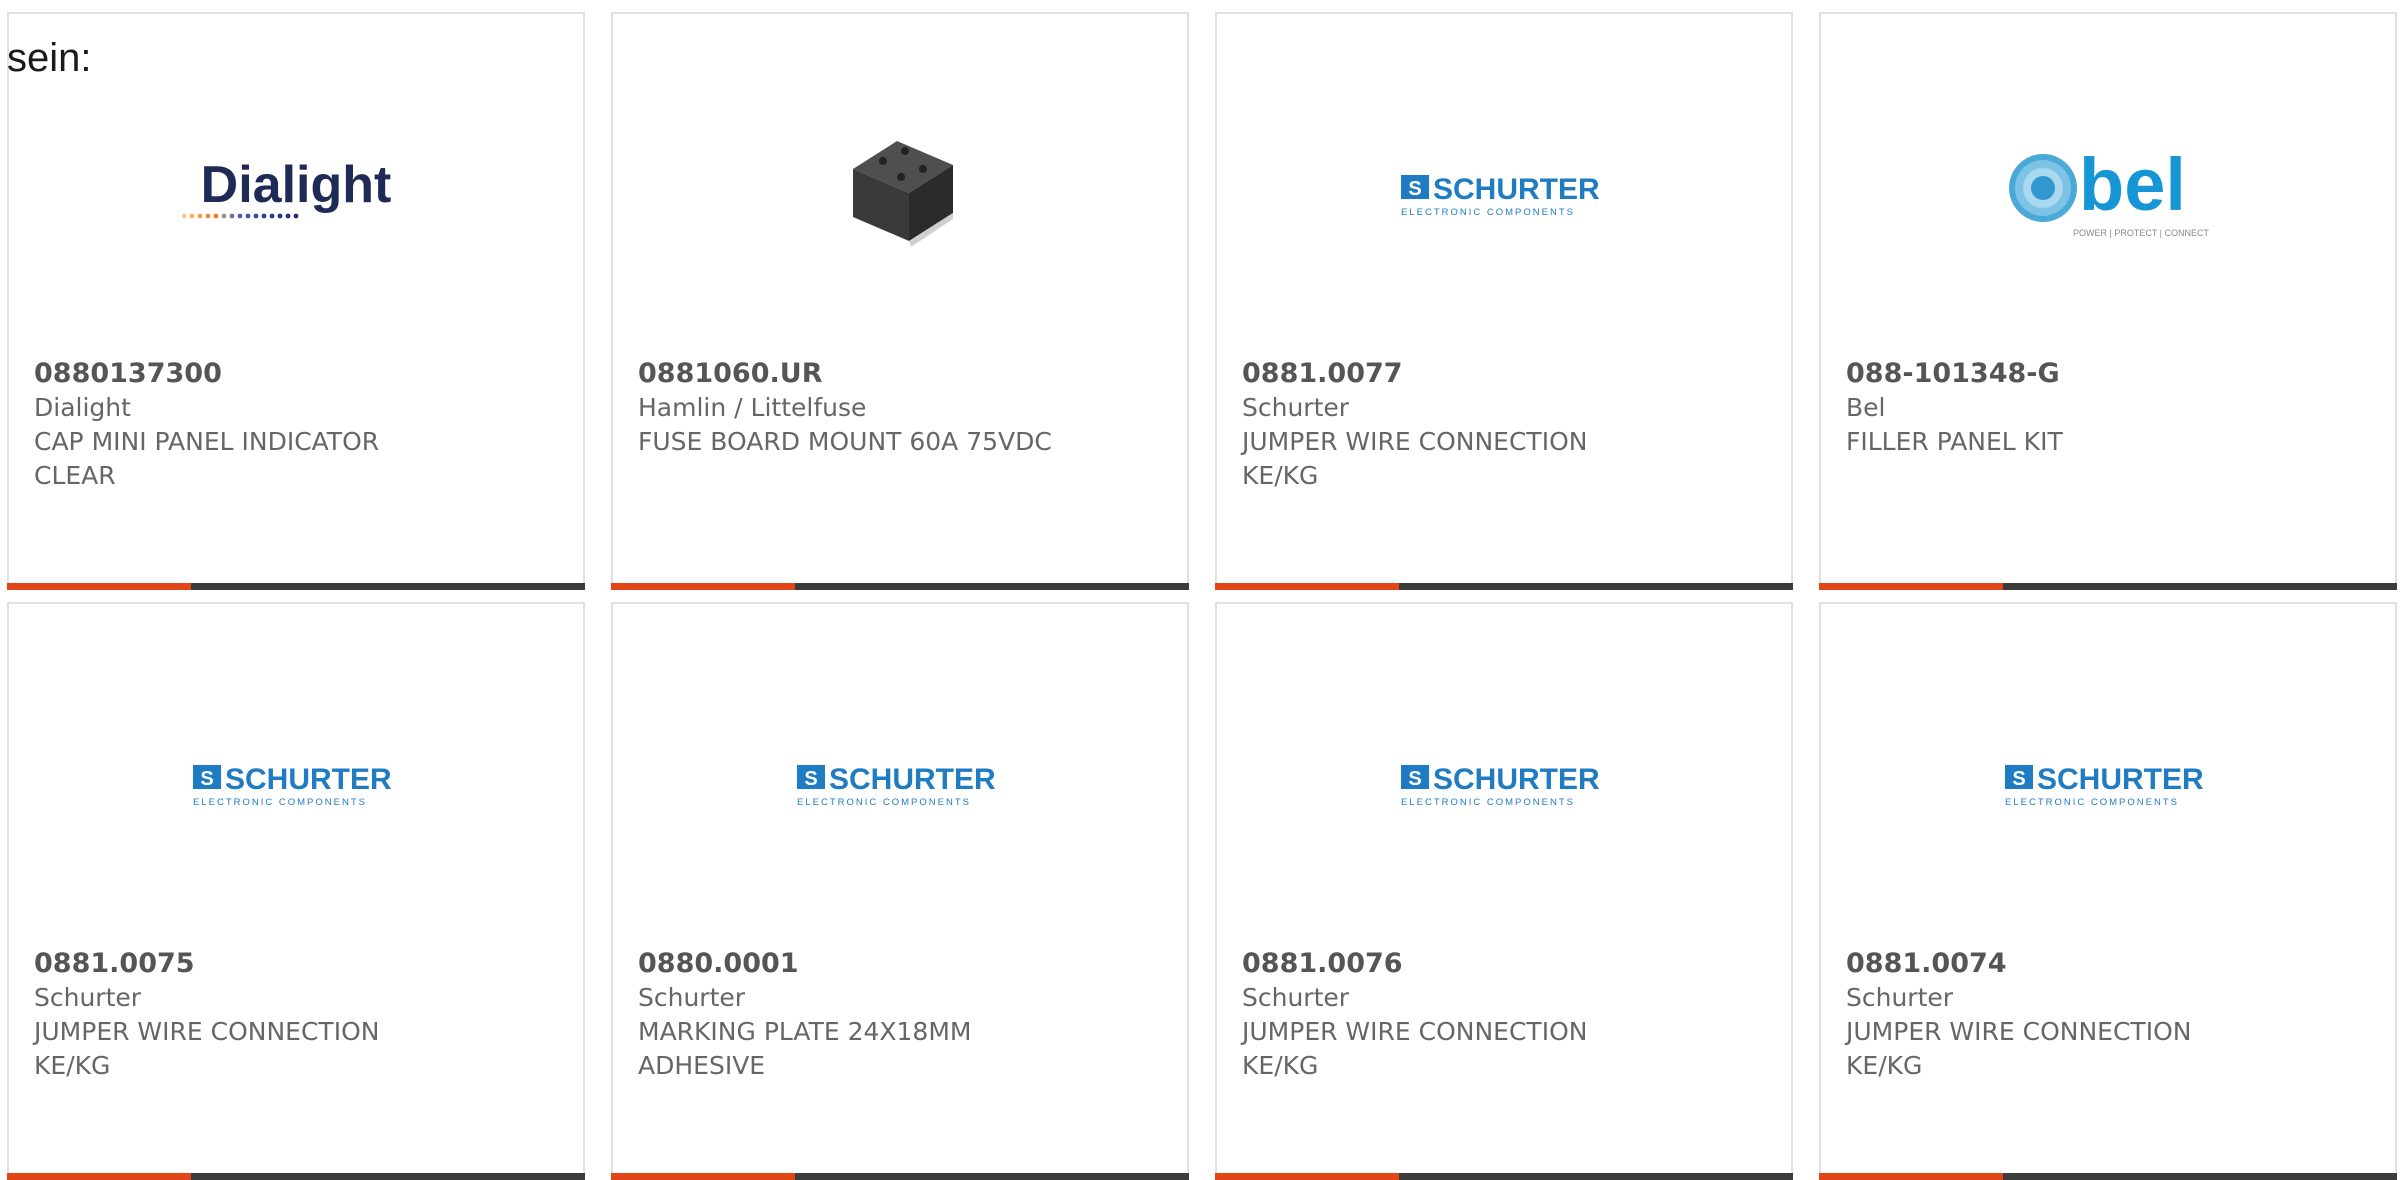 The image size is (2400, 1180). I want to click on description: FUSE BOARD MOUNT 60A 75VDC, so click(845, 441).